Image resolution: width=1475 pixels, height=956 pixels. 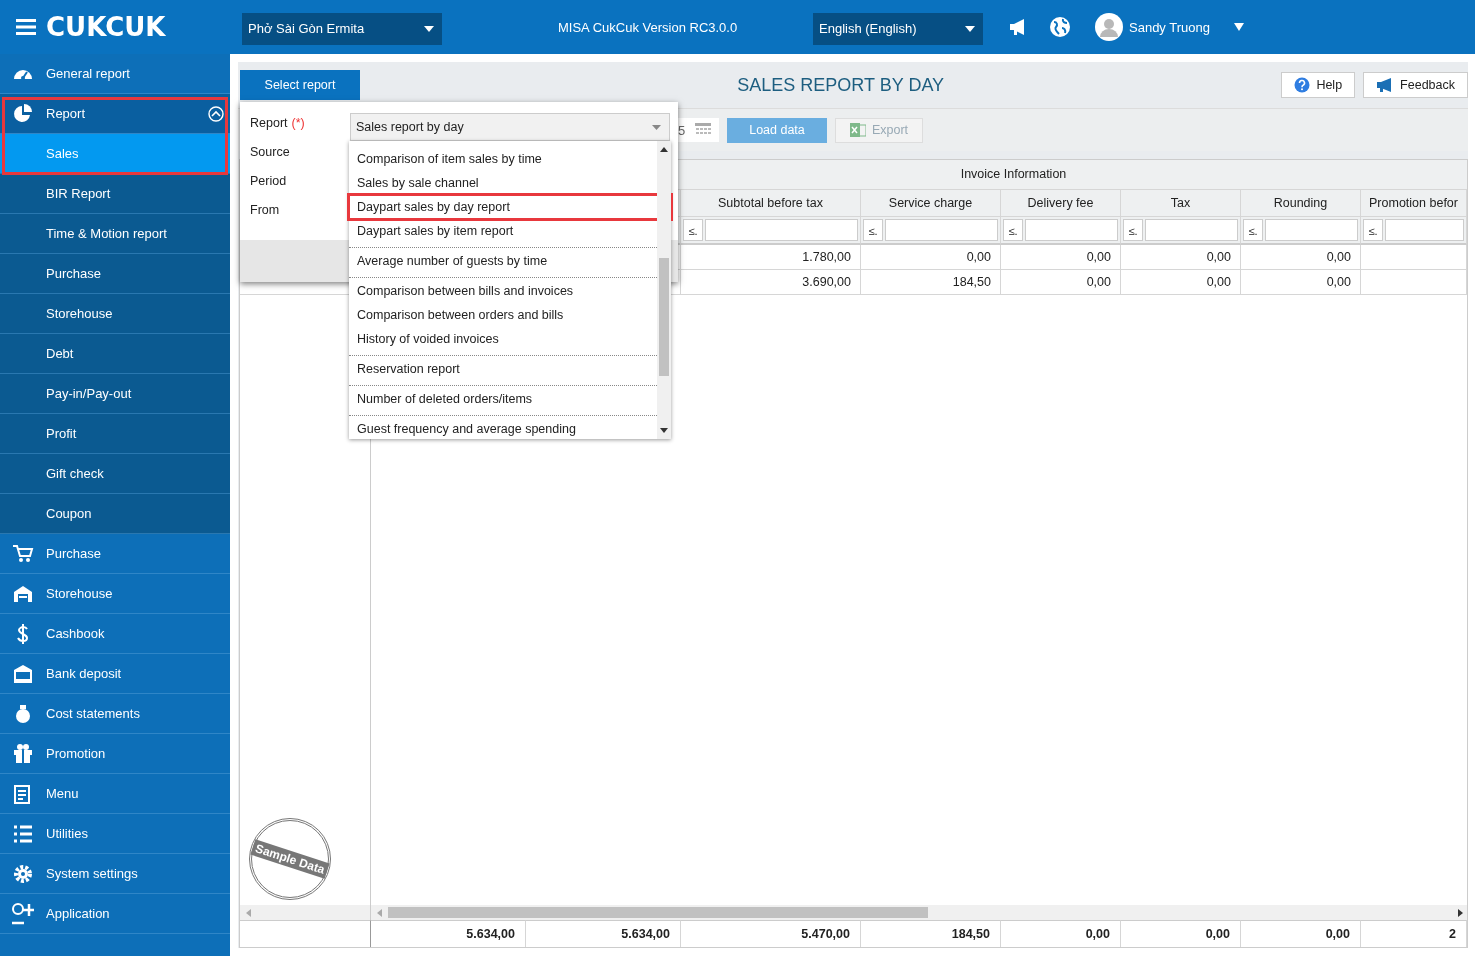 What do you see at coordinates (664, 290) in the screenshot?
I see `vertical-scrollbar` at bounding box center [664, 290].